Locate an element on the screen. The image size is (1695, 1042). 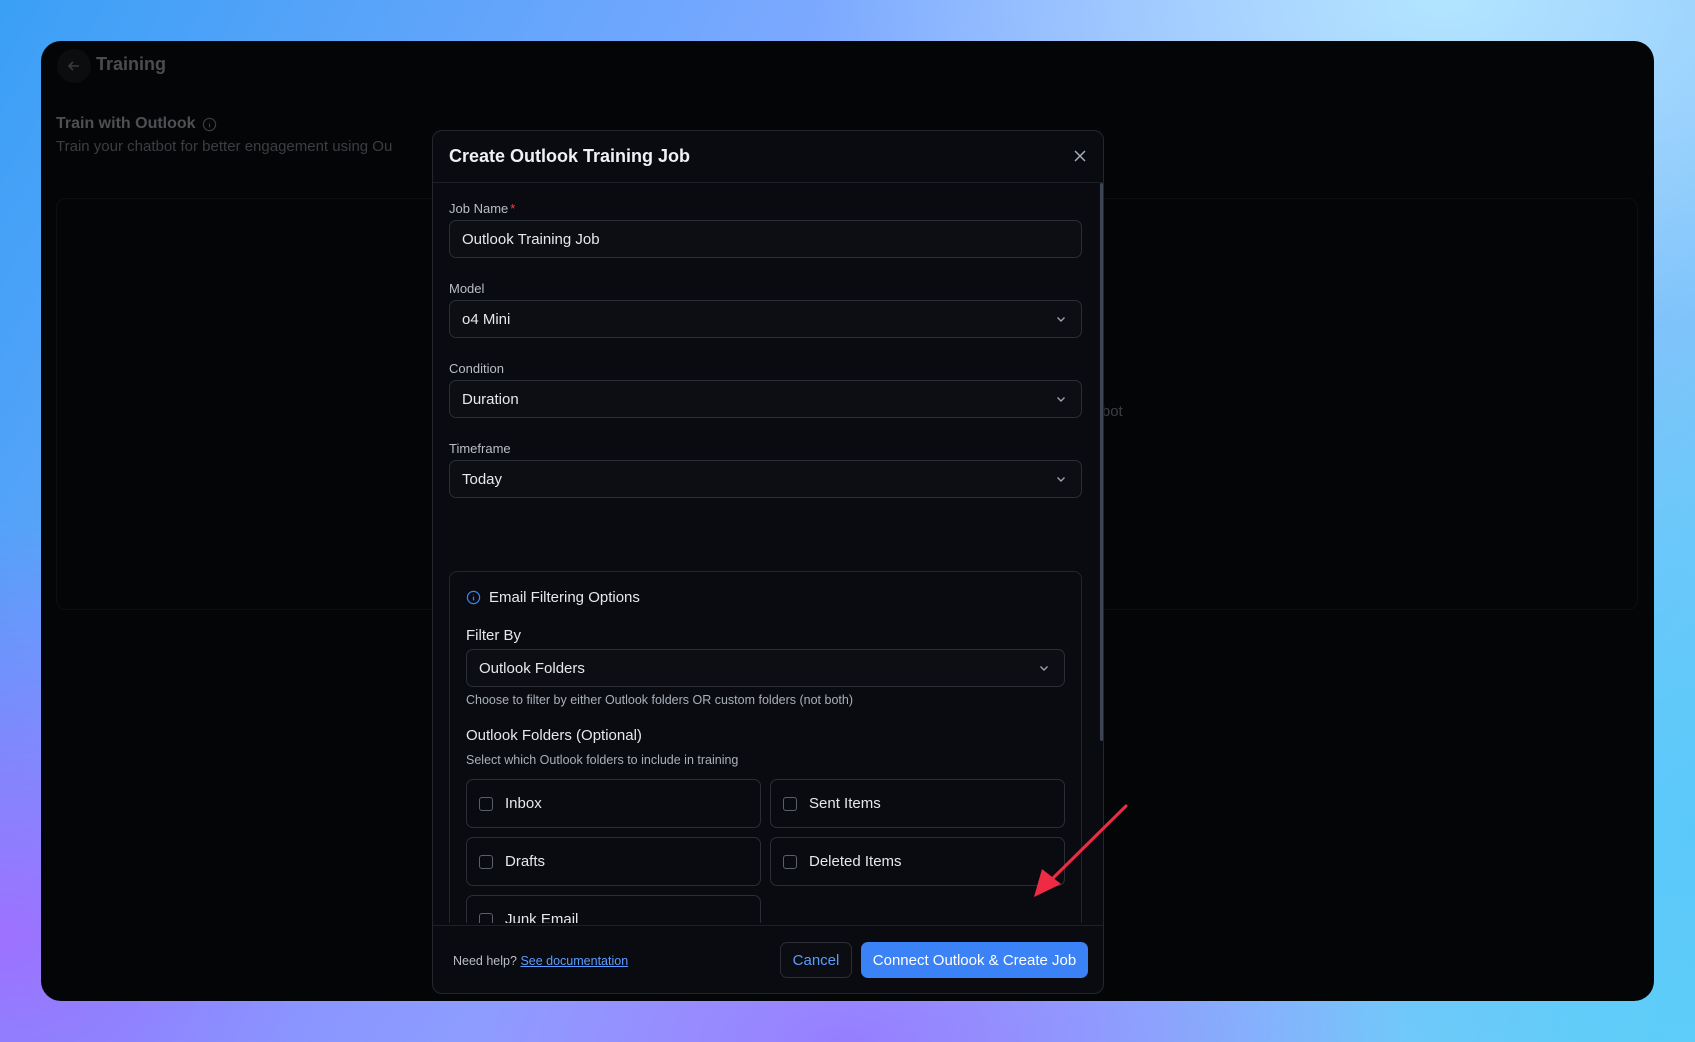
outlook-folders-label: Outlook Folders (Optional) is located at coordinates (554, 735).